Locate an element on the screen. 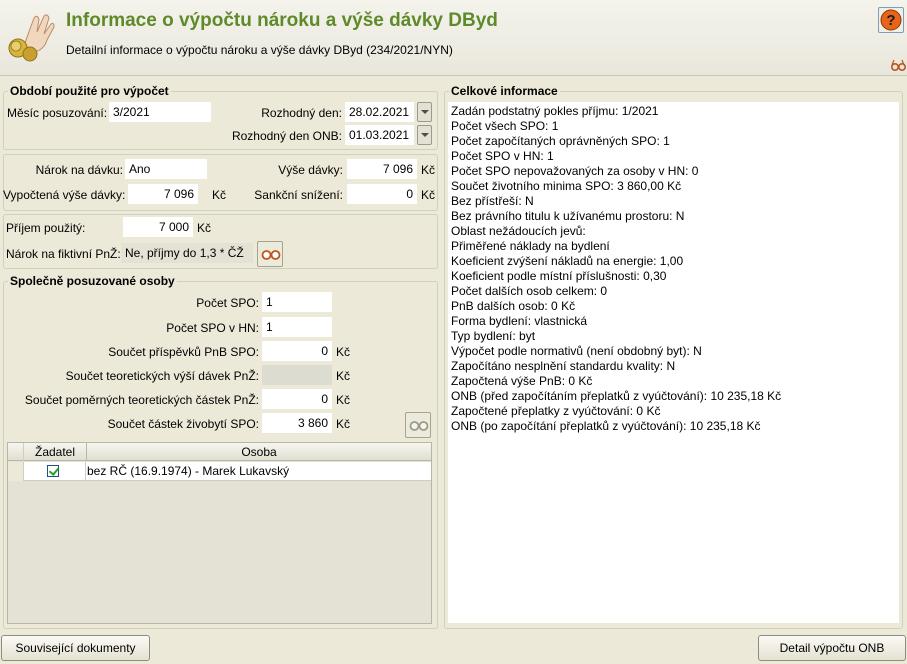 The height and width of the screenshot is (664, 907). fictive-detail-button is located at coordinates (270, 254).